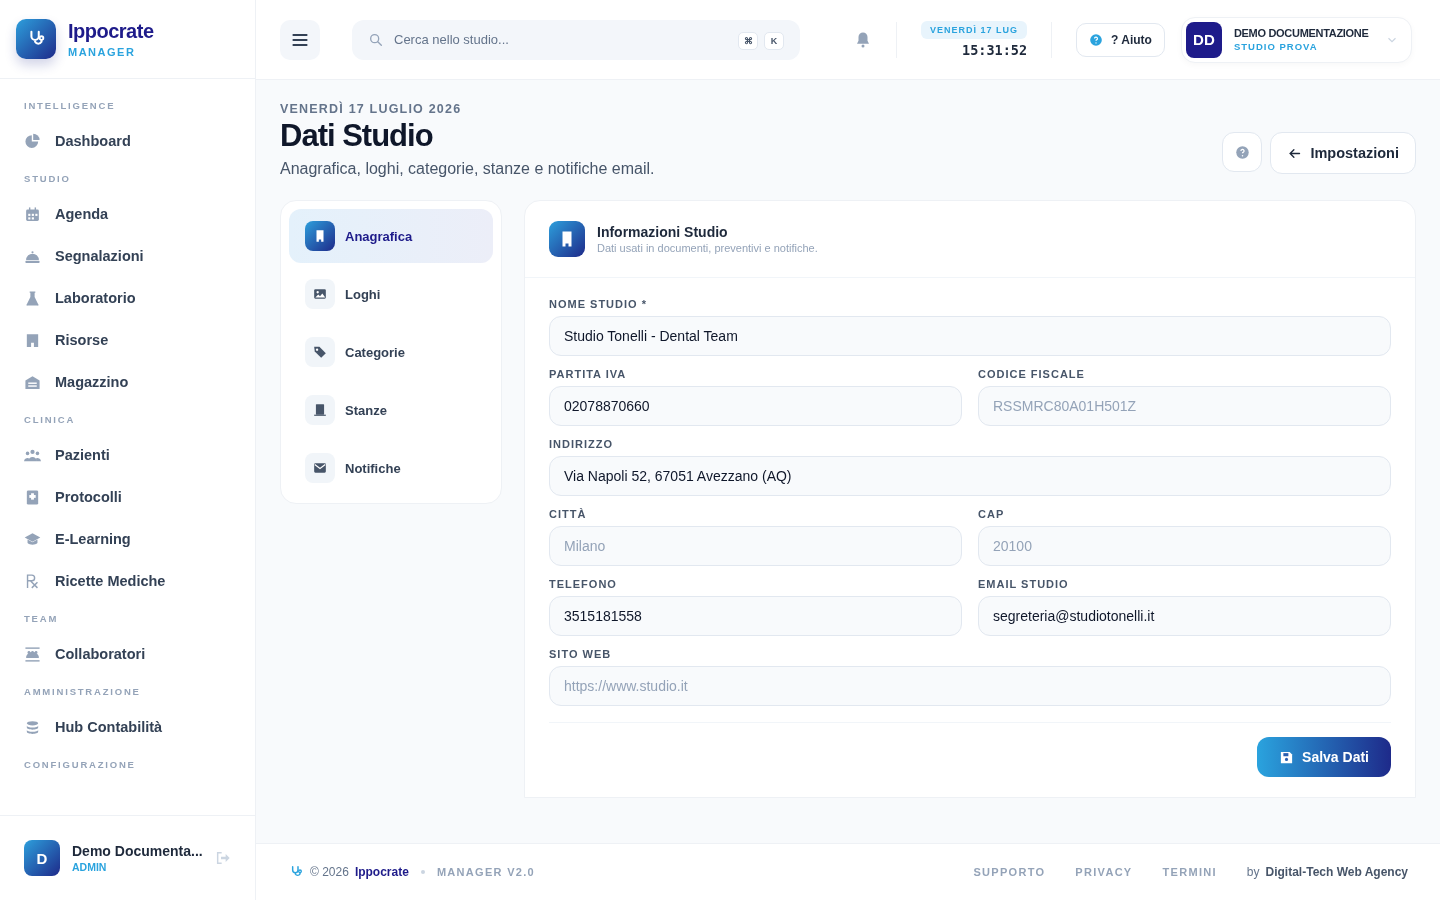 The image size is (1440, 900). What do you see at coordinates (320, 468) in the screenshot?
I see `mail-icon` at bounding box center [320, 468].